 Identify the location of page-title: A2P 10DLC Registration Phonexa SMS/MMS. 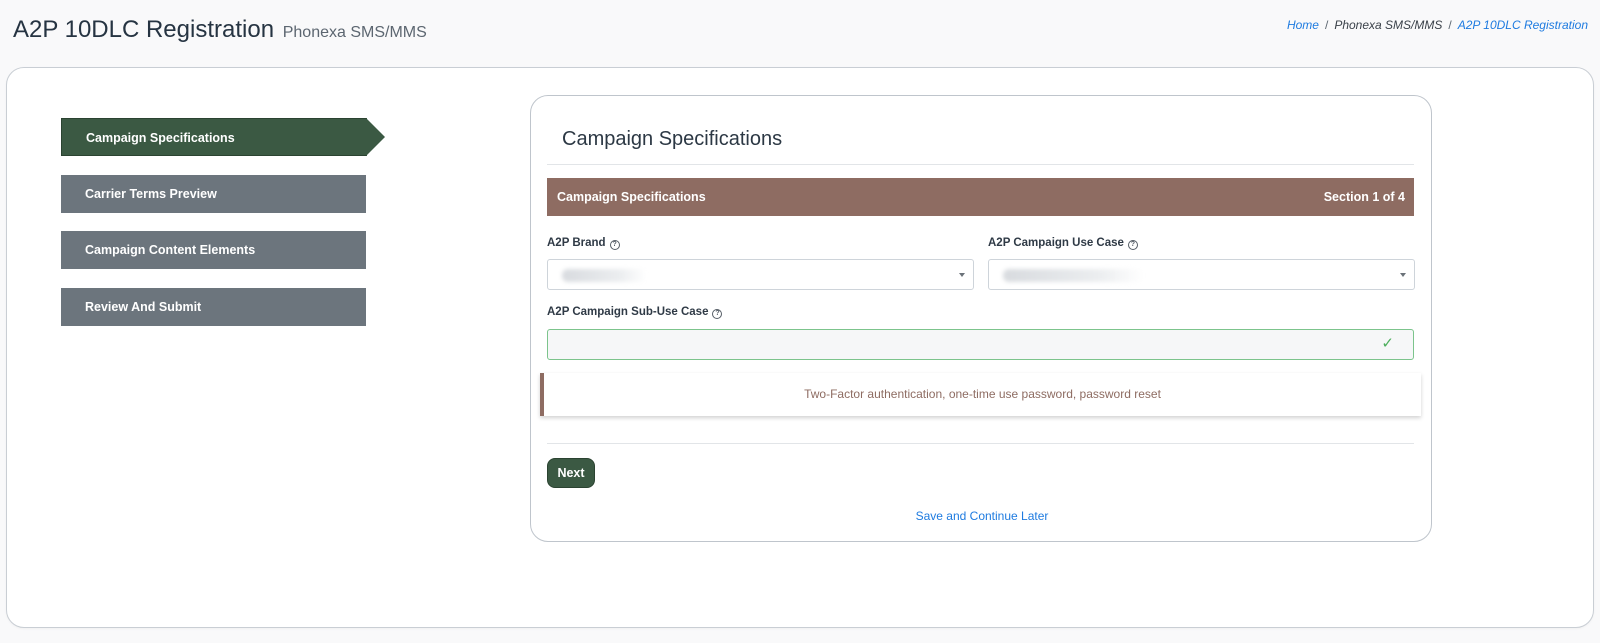
(220, 30).